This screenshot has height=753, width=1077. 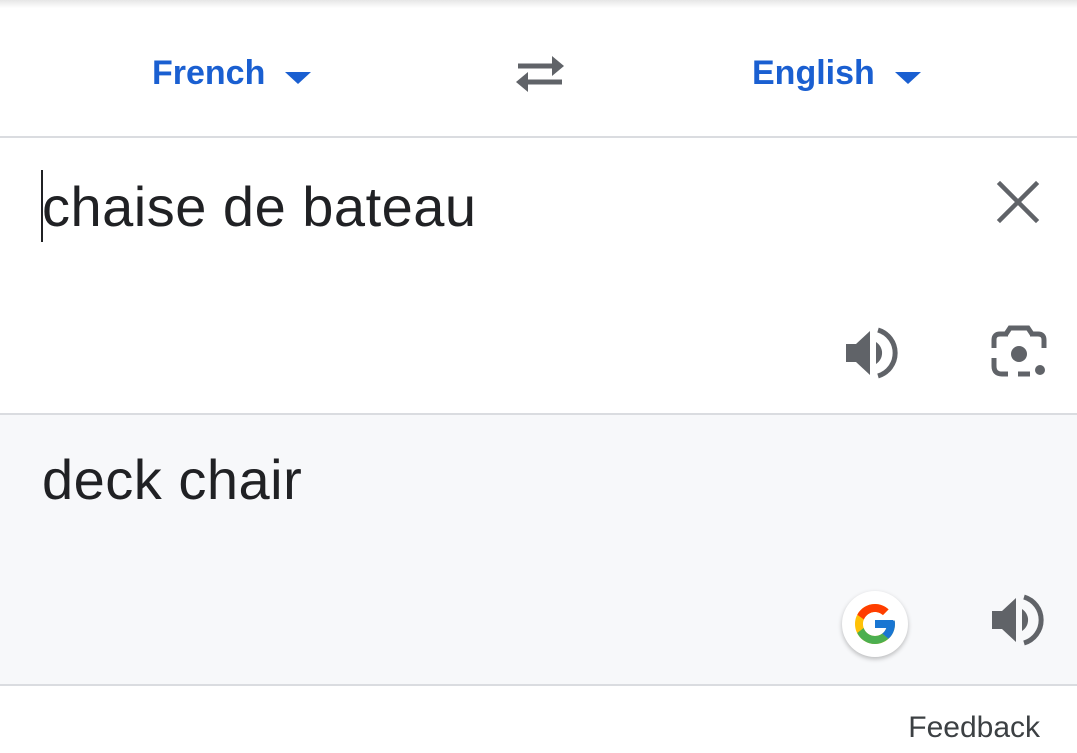 I want to click on close-icon, so click(x=1018, y=202).